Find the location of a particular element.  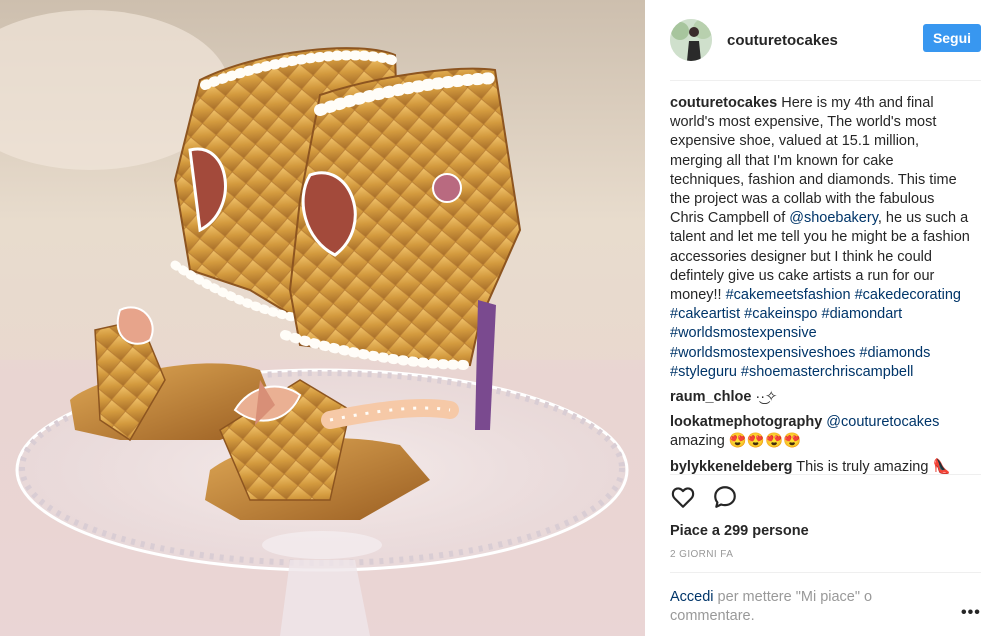

login-link: Accedi is located at coordinates (692, 597).